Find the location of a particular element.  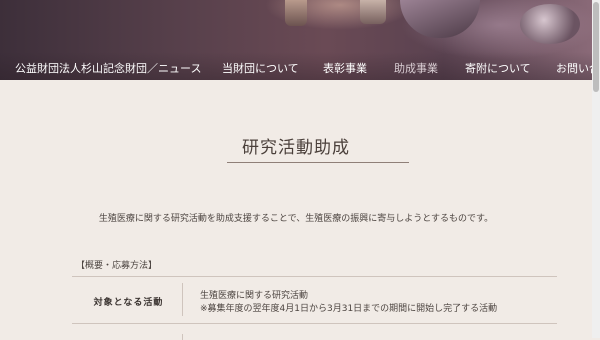

page-title: 研究活動助成 is located at coordinates (296, 148).